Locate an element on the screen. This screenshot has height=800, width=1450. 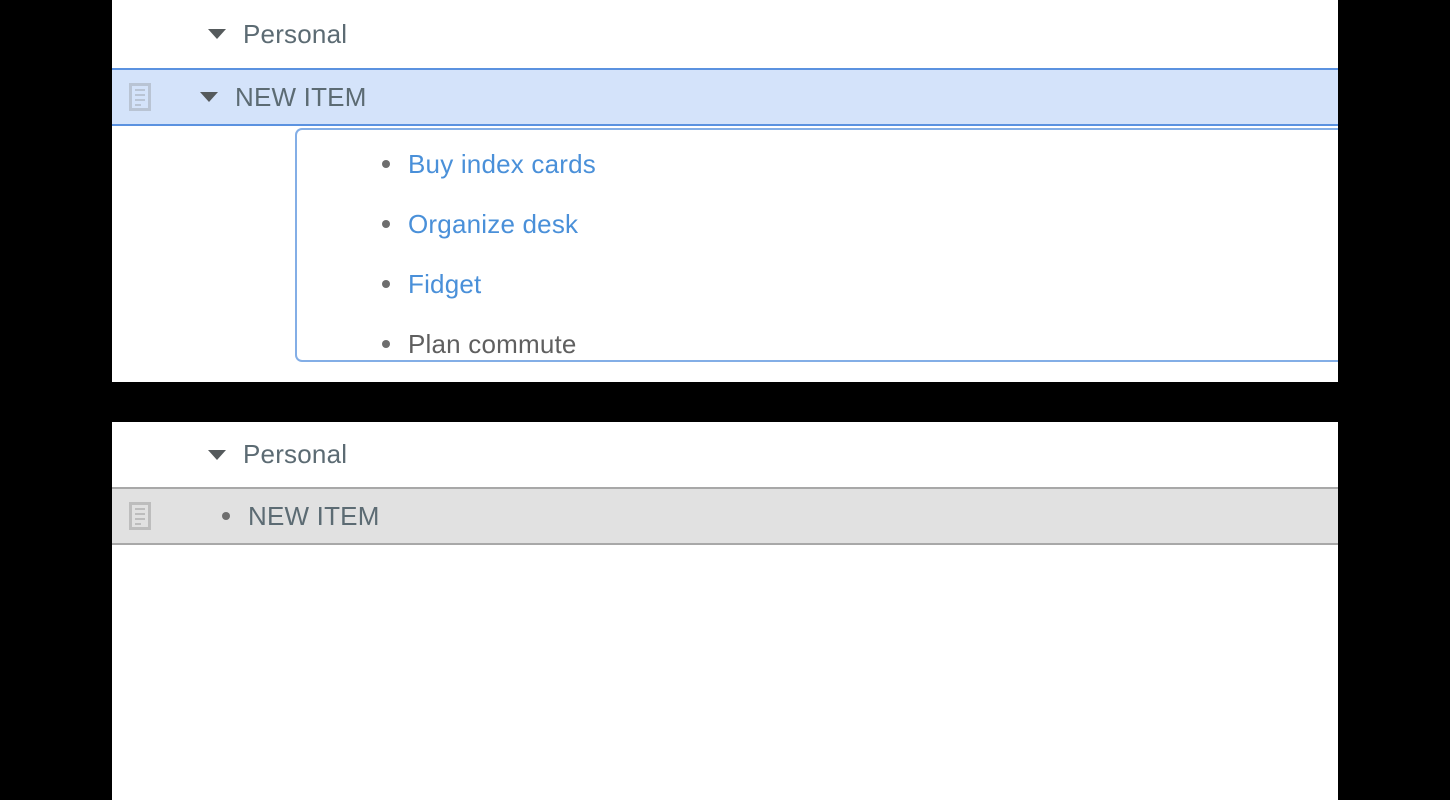
list-item: Plan commute is located at coordinates (860, 344).